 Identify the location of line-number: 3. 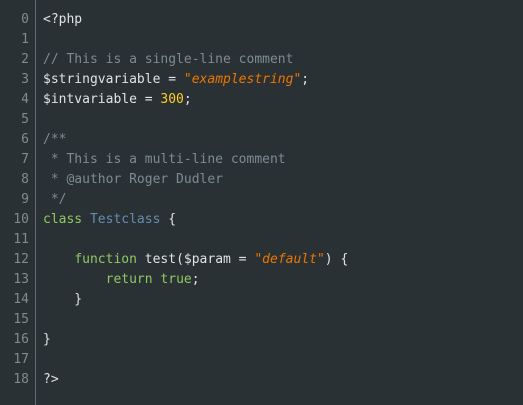
(25, 79).